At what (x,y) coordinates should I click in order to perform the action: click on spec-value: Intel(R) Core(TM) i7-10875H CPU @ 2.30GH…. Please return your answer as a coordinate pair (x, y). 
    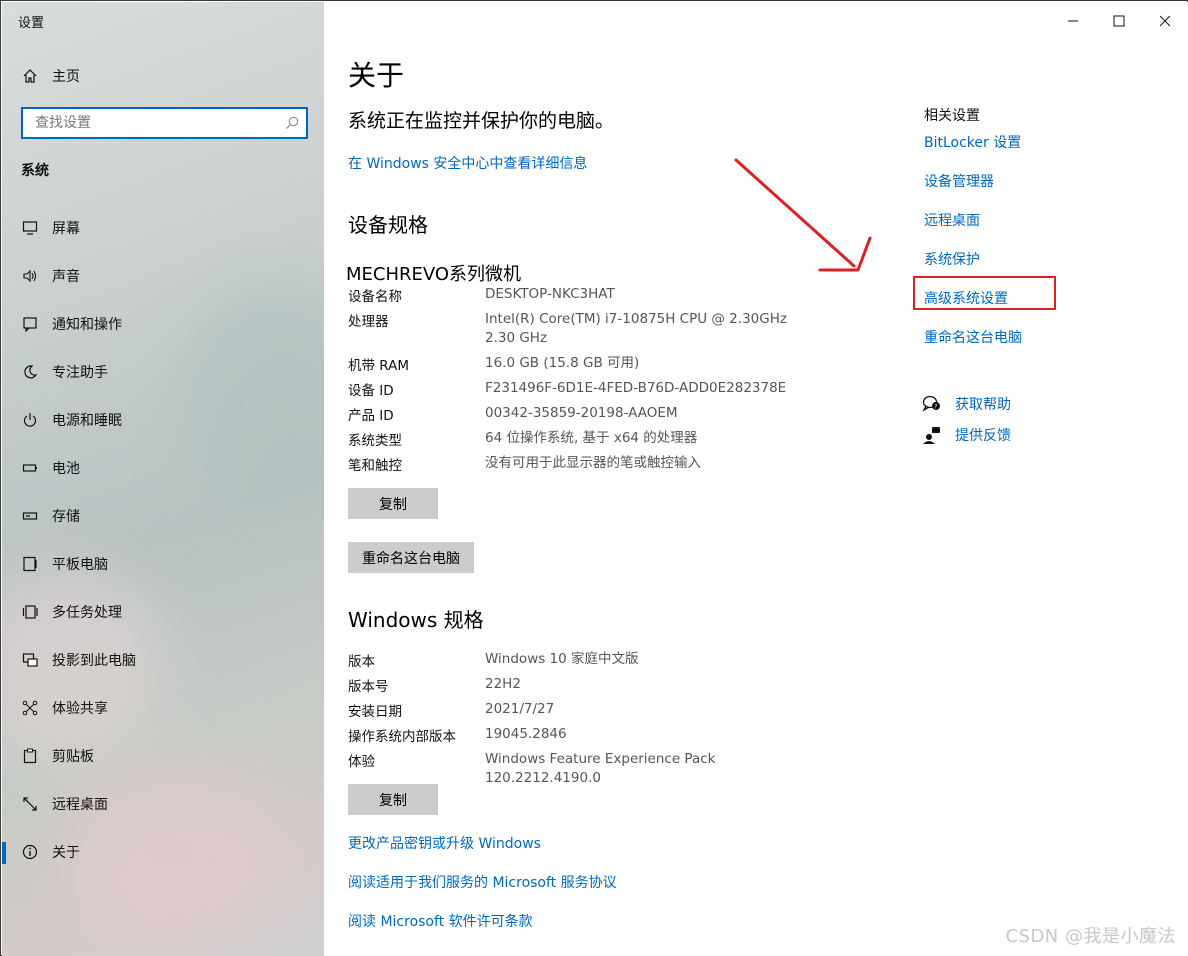
    Looking at the image, I should click on (636, 328).